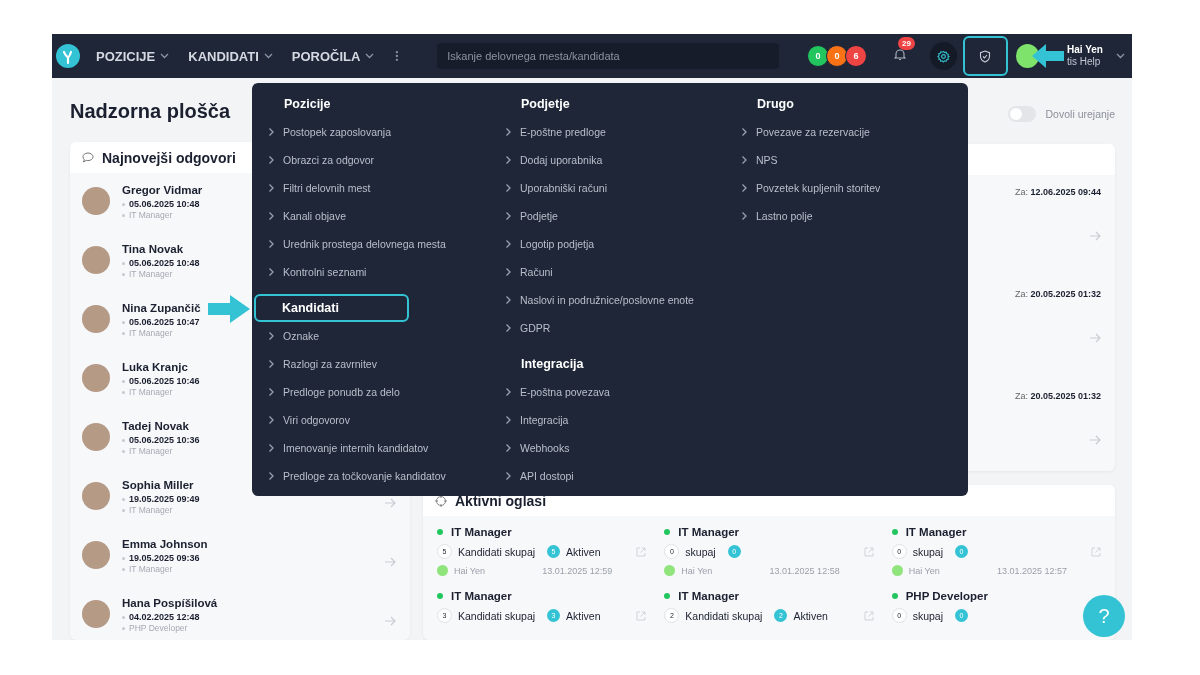 This screenshot has width=1200, height=675. Describe the element at coordinates (386, 392) in the screenshot. I see `menu-item: Predloge ponudb za delo` at that location.